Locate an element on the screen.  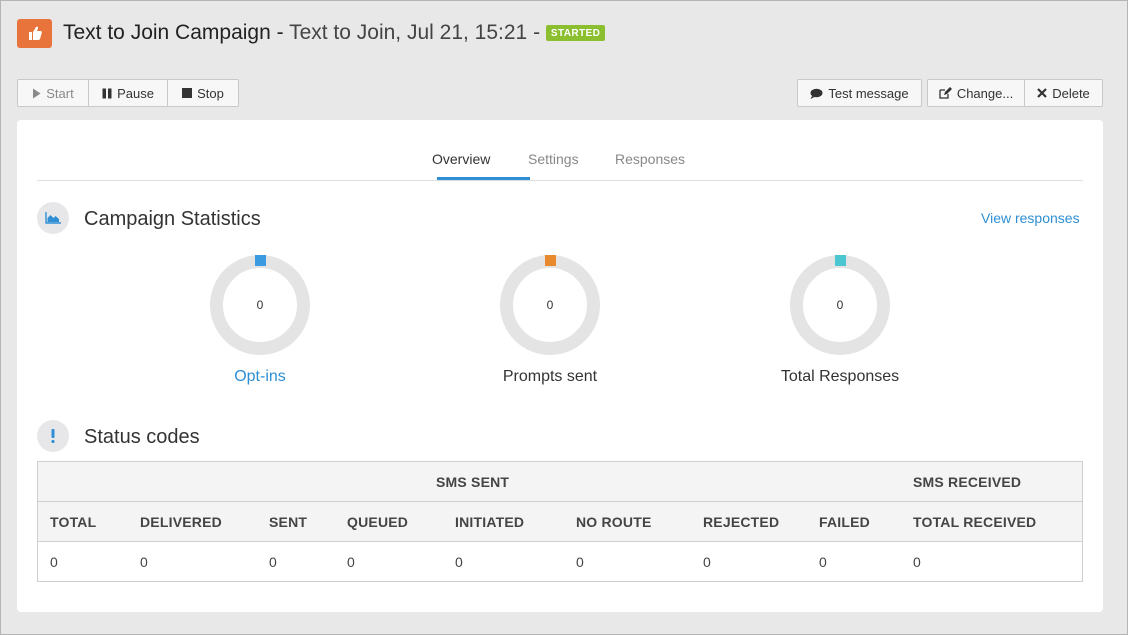
cell-sent: 0 is located at coordinates (273, 562).